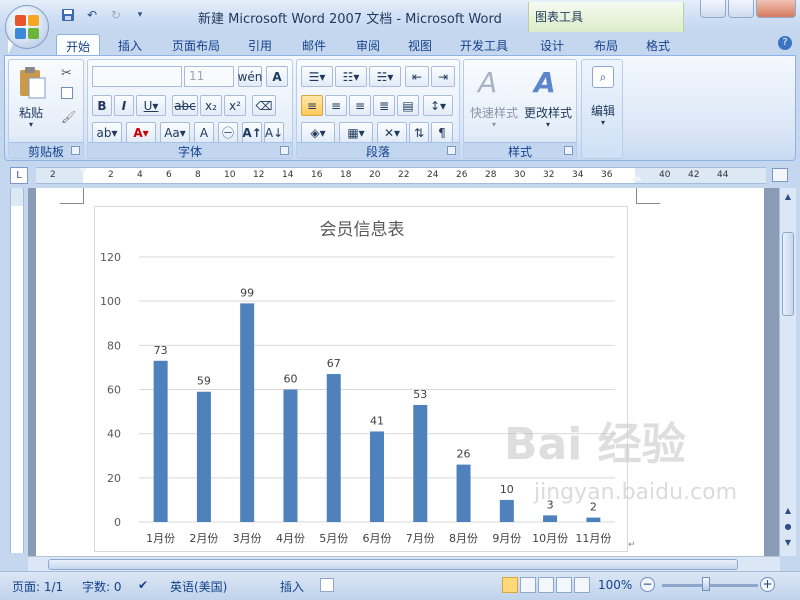 The image size is (800, 600). I want to click on italic-button: I, so click(124, 105).